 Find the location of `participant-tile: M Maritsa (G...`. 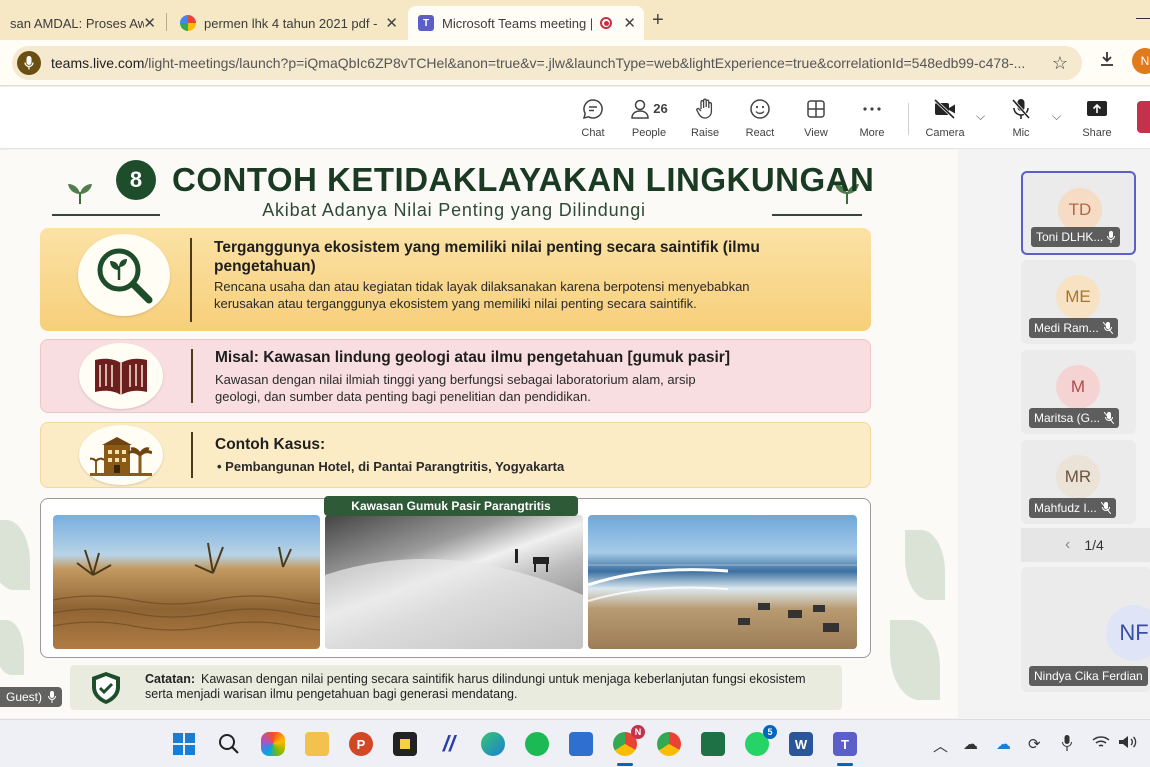

participant-tile: M Maritsa (G... is located at coordinates (1078, 392).